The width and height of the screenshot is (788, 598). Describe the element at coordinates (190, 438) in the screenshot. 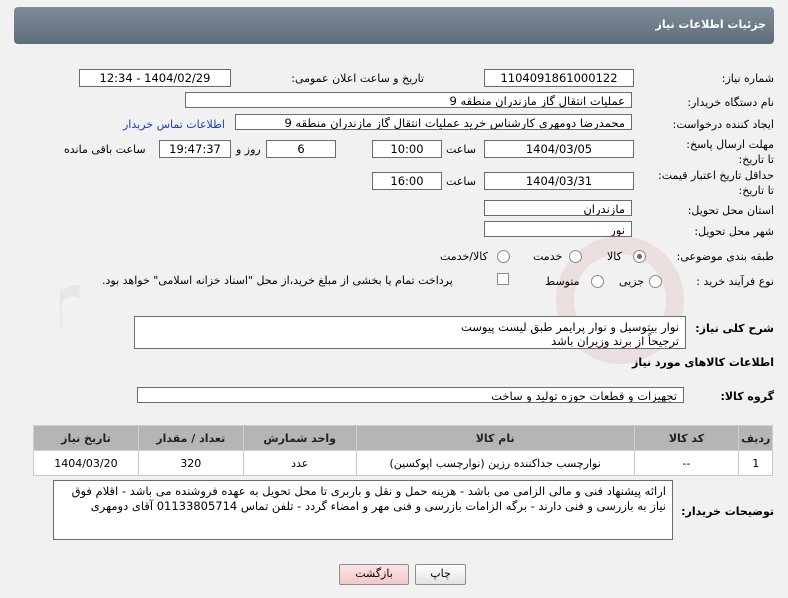

I see `col-qty-header: تعداد / مقدار` at that location.